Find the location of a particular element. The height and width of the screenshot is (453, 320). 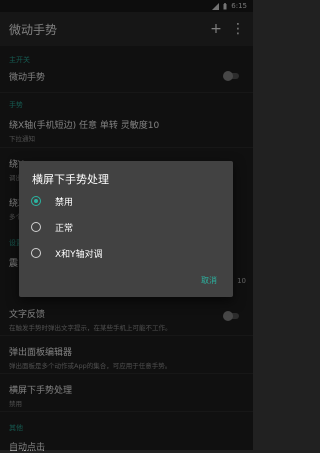

option-normal: 正常 is located at coordinates (126, 227).